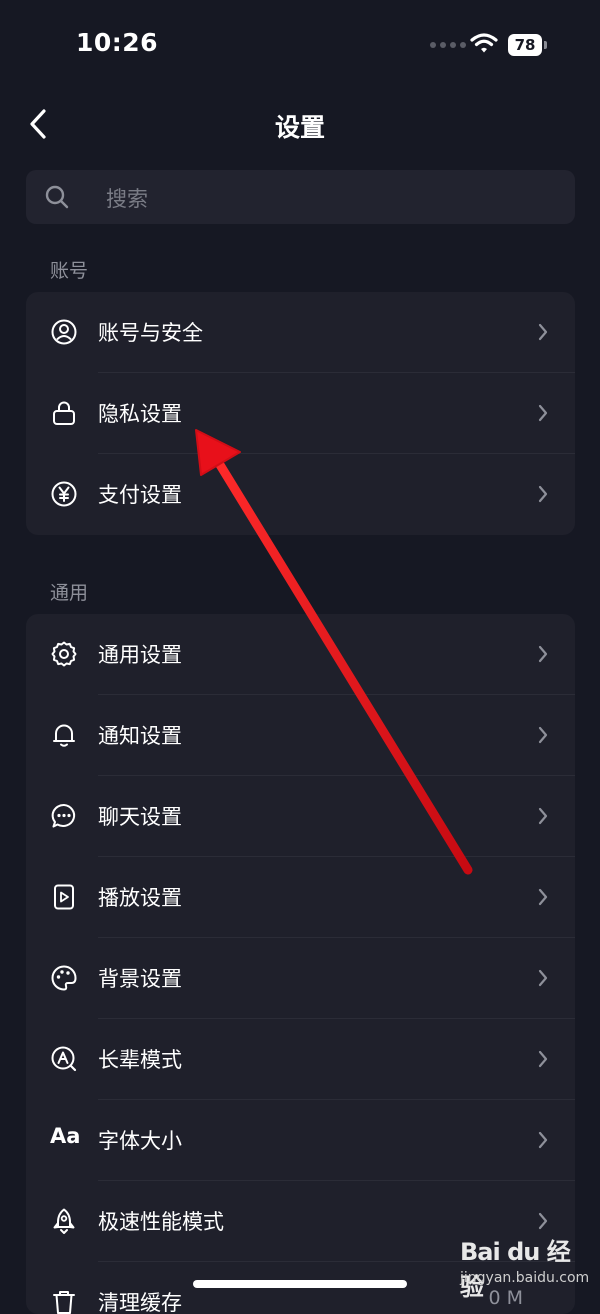 This screenshot has width=600, height=1314. What do you see at coordinates (300, 494) in the screenshot?
I see `settings-item-payment: 支付设置` at bounding box center [300, 494].